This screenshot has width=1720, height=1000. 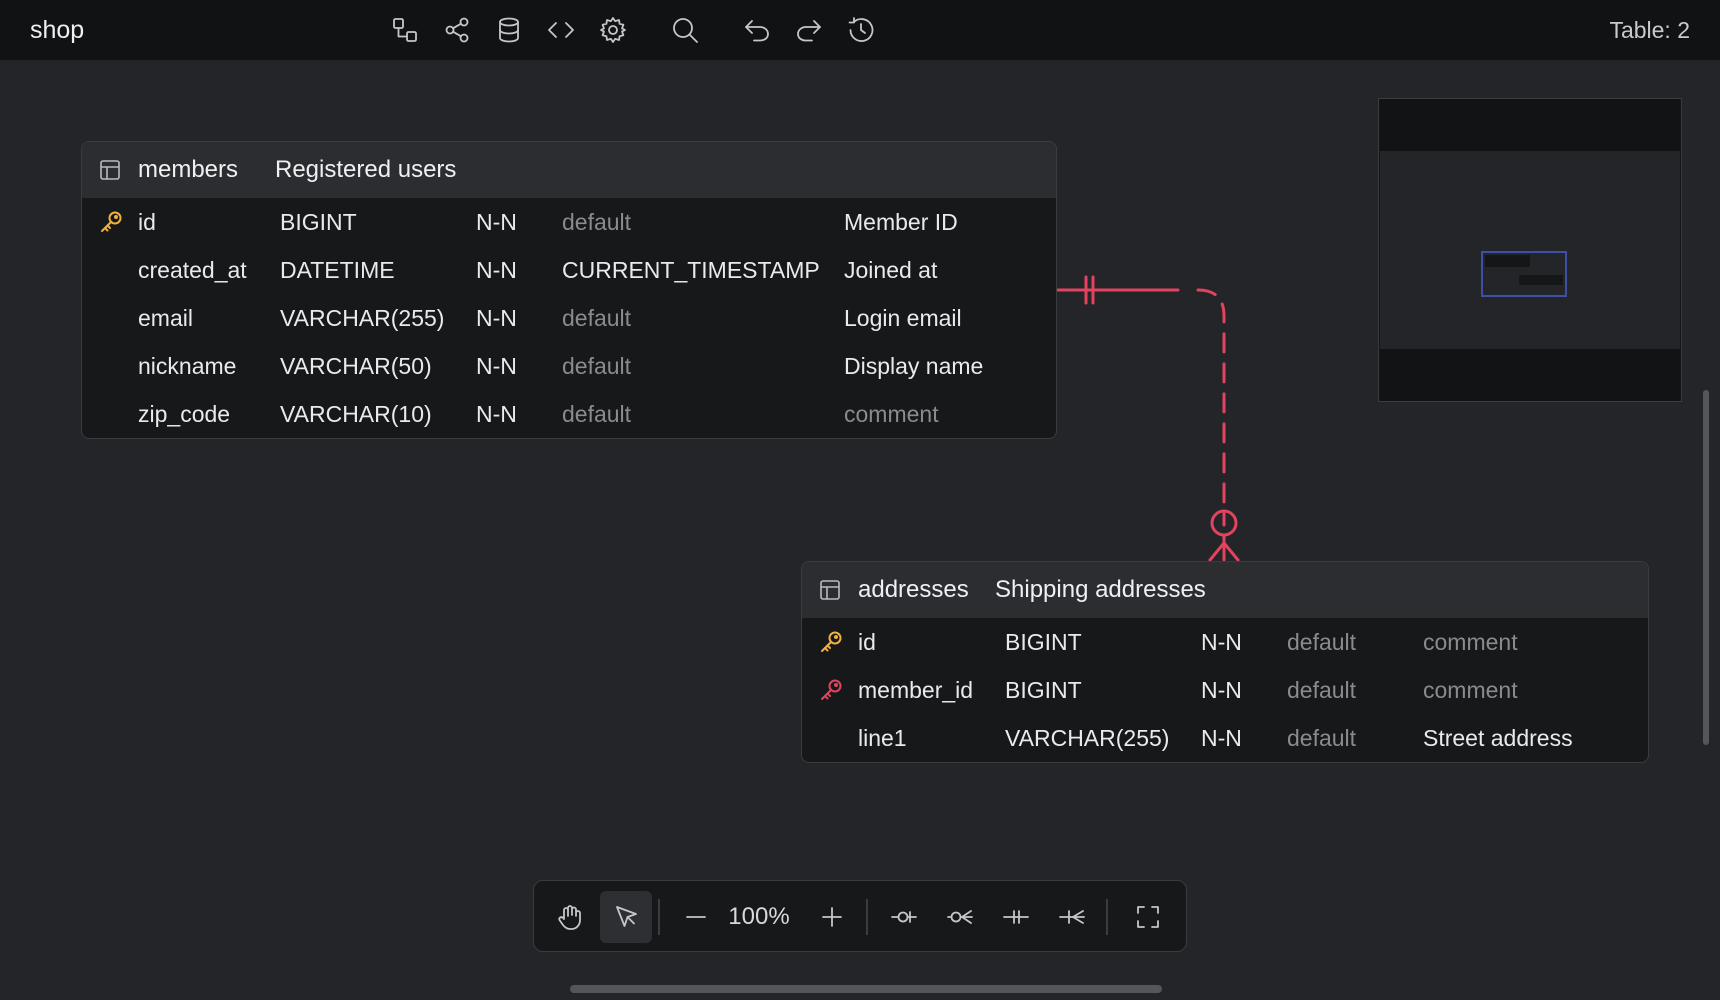 I want to click on one-many-icon, so click(x=1072, y=917).